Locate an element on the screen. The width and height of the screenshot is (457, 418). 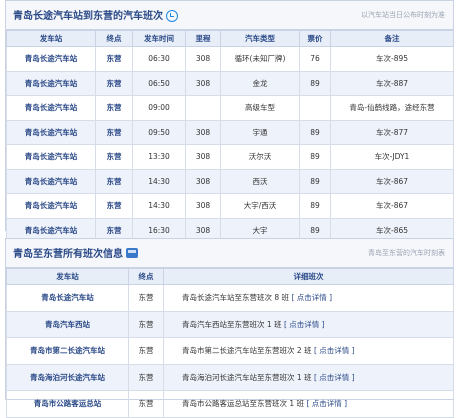
cell-type: 西沃 is located at coordinates (260, 181).